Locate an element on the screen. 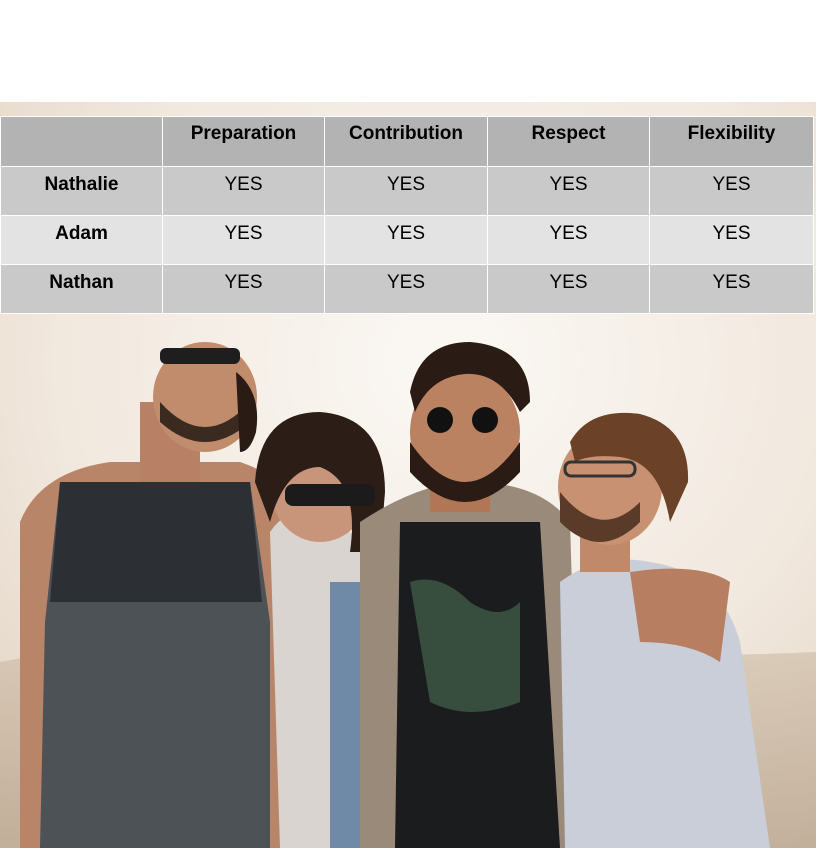 The width and height of the screenshot is (816, 848). header-flexibility: Flexibility is located at coordinates (731, 141).